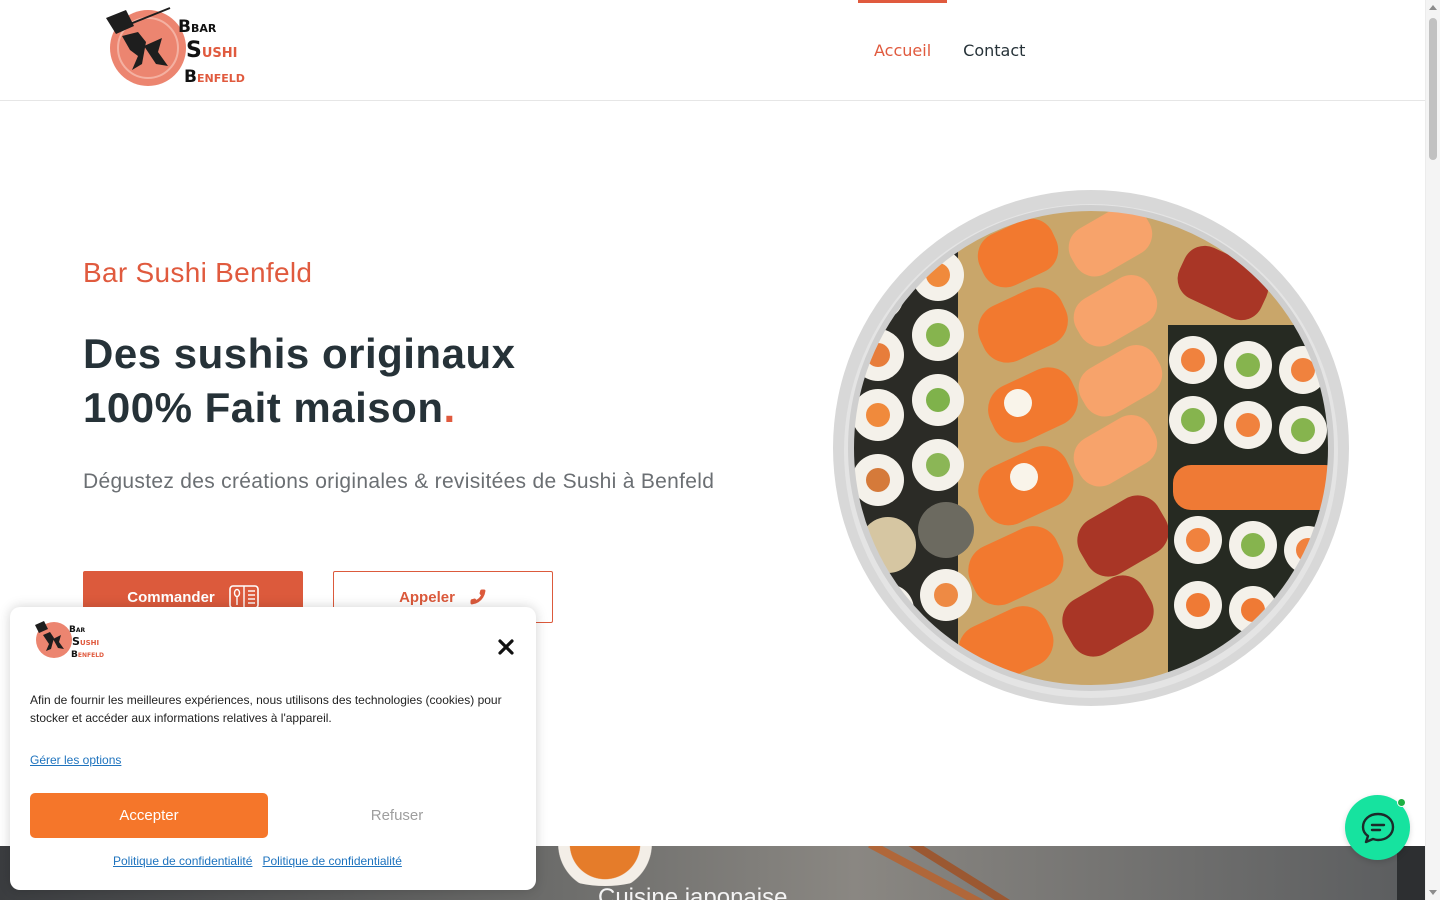 The image size is (1440, 900). Describe the element at coordinates (149, 815) in the screenshot. I see `accept-button: Accepter` at that location.